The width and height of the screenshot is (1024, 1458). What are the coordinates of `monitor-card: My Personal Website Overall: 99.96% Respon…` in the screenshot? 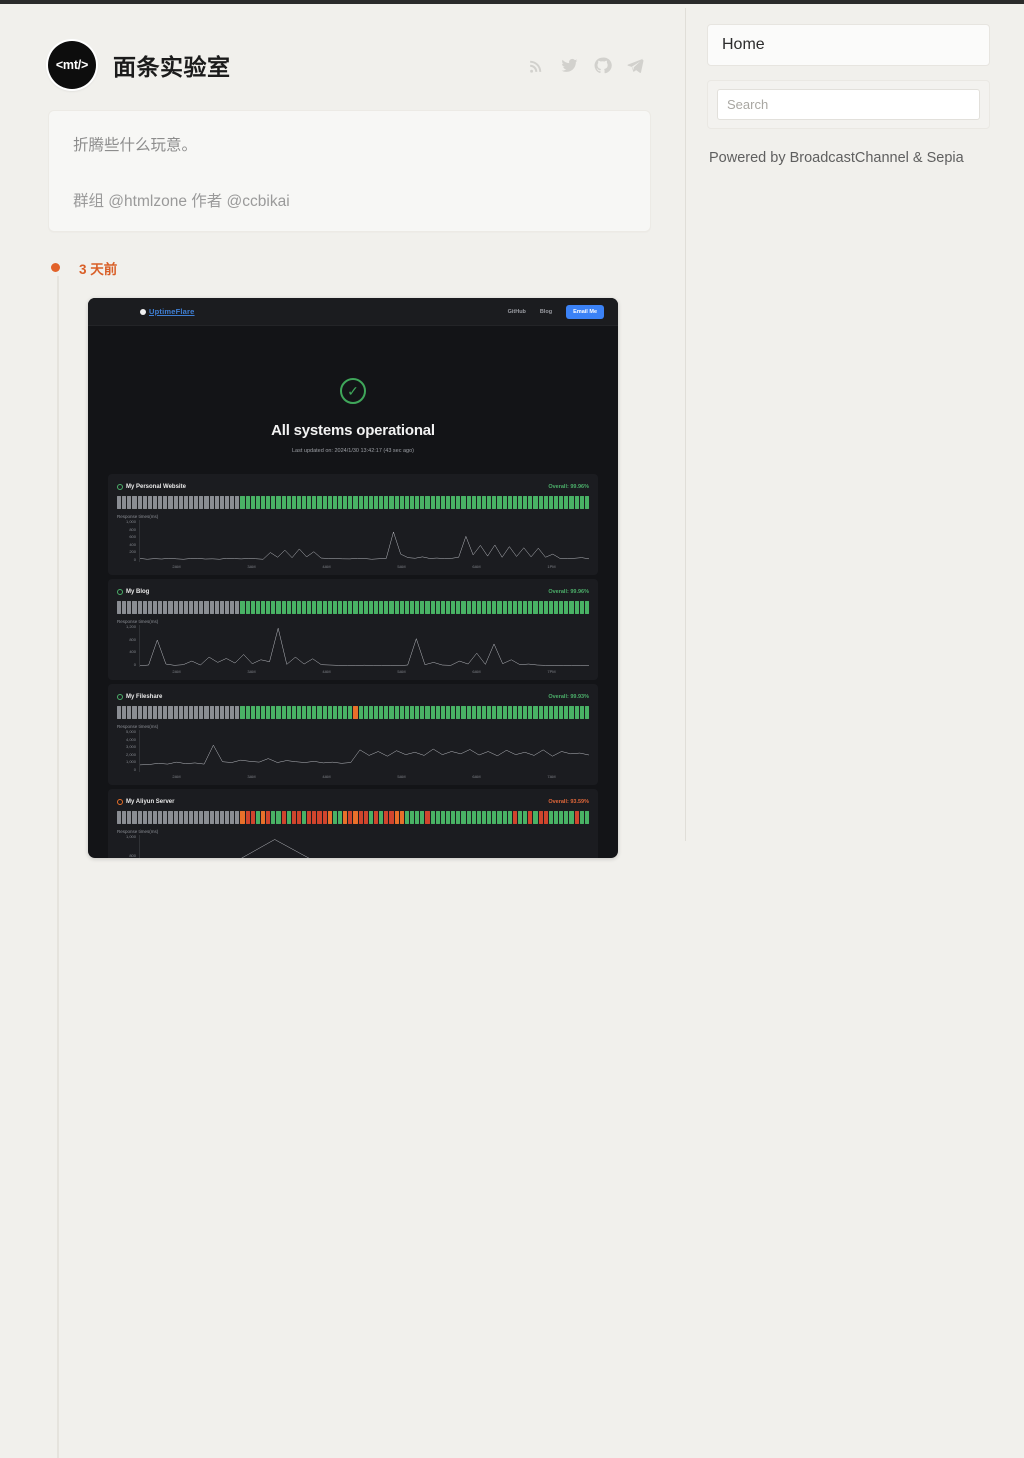 It's located at (353, 524).